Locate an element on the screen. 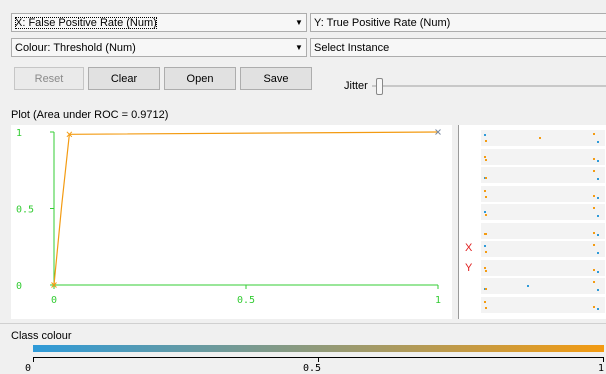  matrix-y-label: Y is located at coordinates (469, 268).